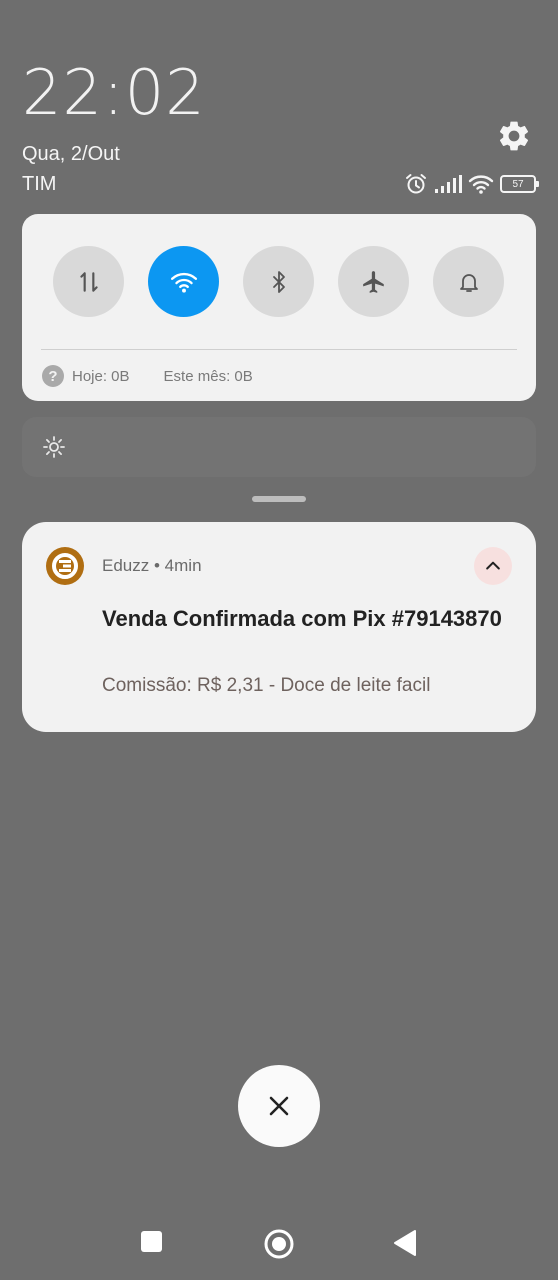 This screenshot has height=1280, width=558. I want to click on drag-handle, so click(279, 499).